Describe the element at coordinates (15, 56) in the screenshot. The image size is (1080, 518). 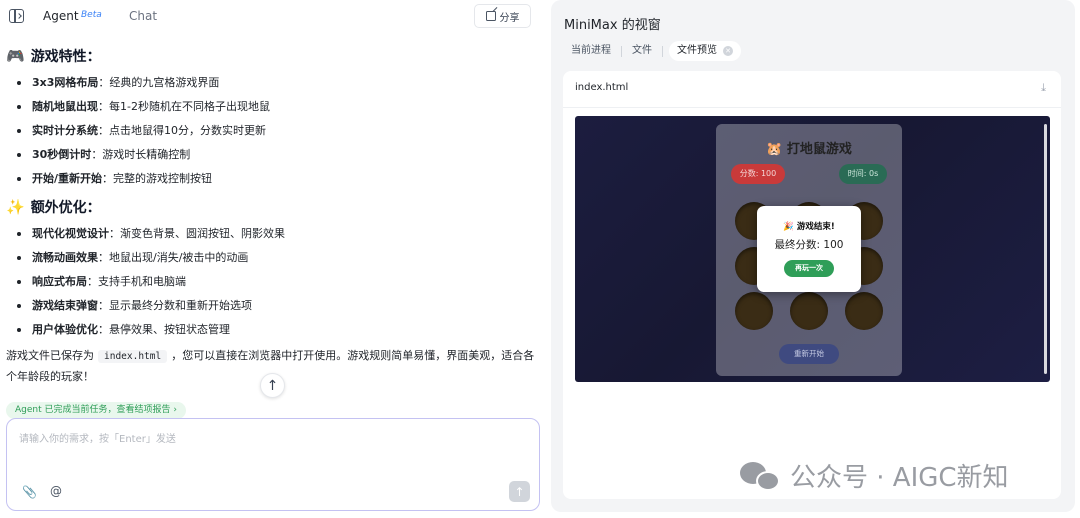
I see `gamepad-icon: 🎮` at that location.